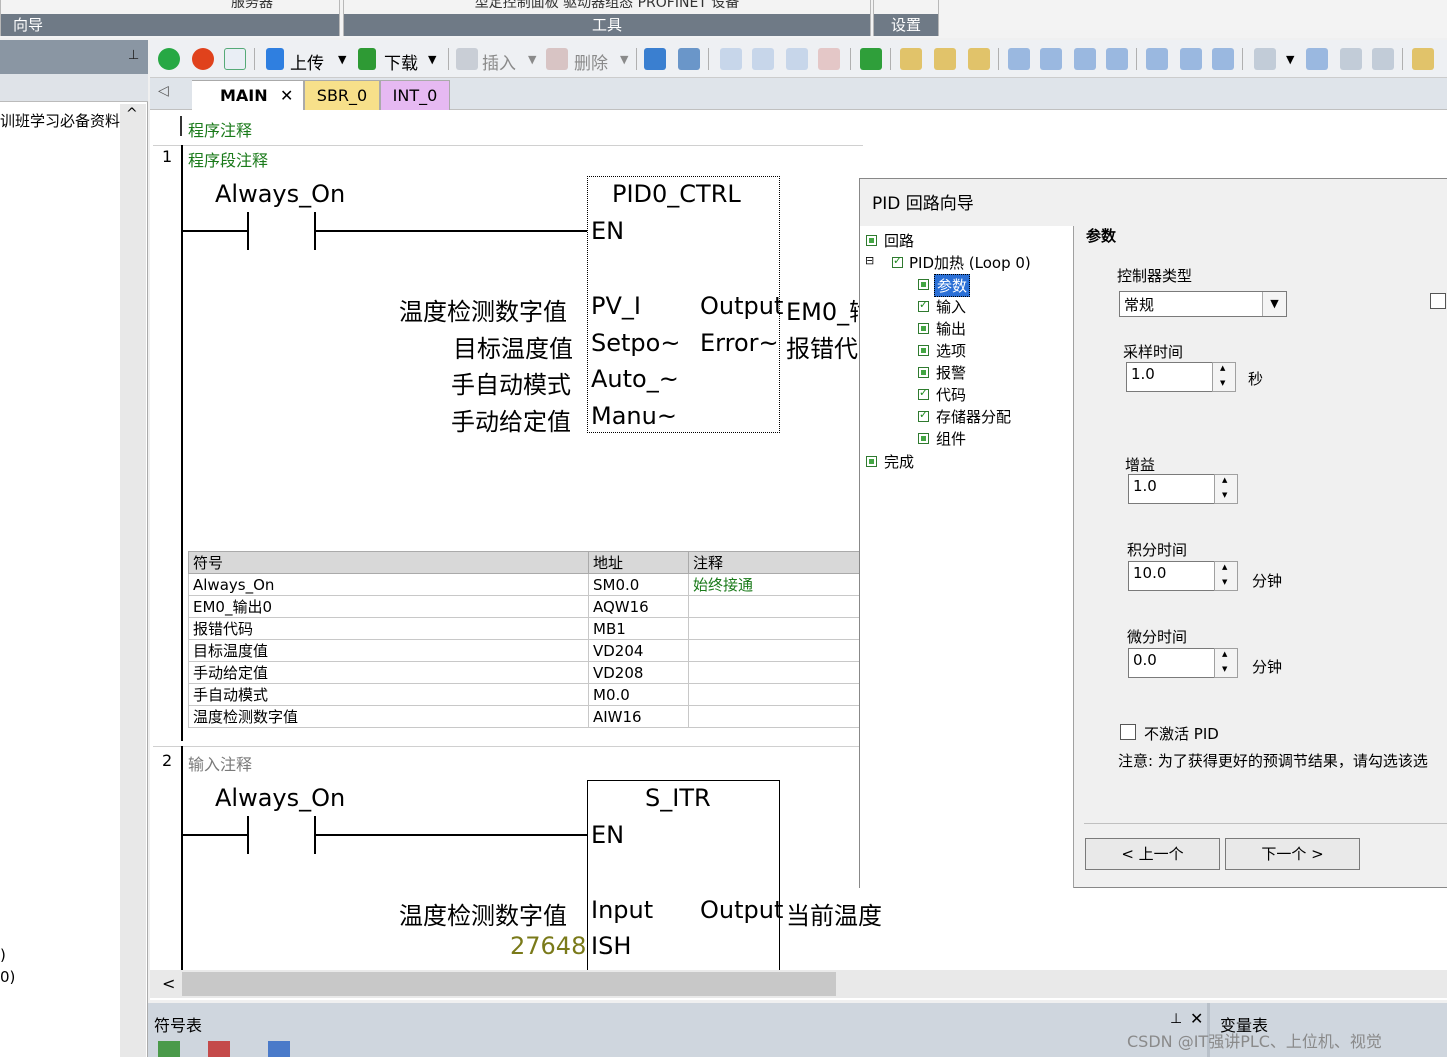 The width and height of the screenshot is (1447, 1057). What do you see at coordinates (951, 306) in the screenshot?
I see `tree-item-input: 输入` at bounding box center [951, 306].